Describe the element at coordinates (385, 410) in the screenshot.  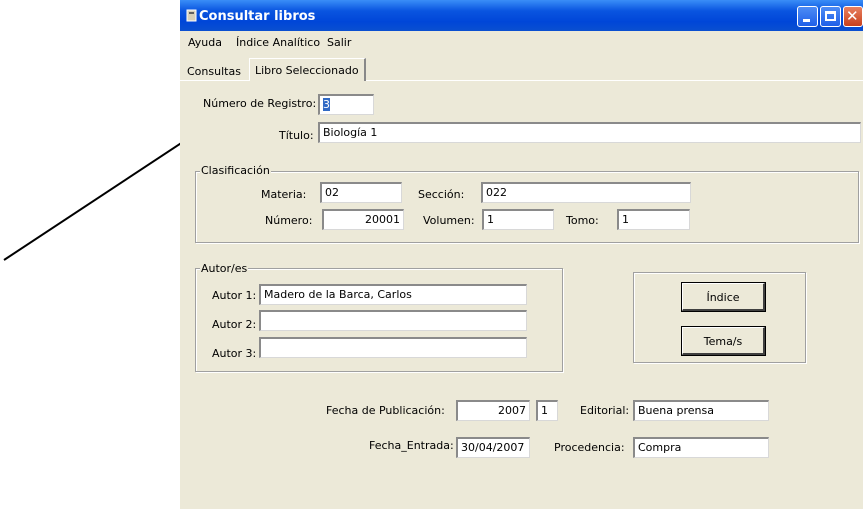
I see `publicacion-label: Fecha de Publicación:` at that location.